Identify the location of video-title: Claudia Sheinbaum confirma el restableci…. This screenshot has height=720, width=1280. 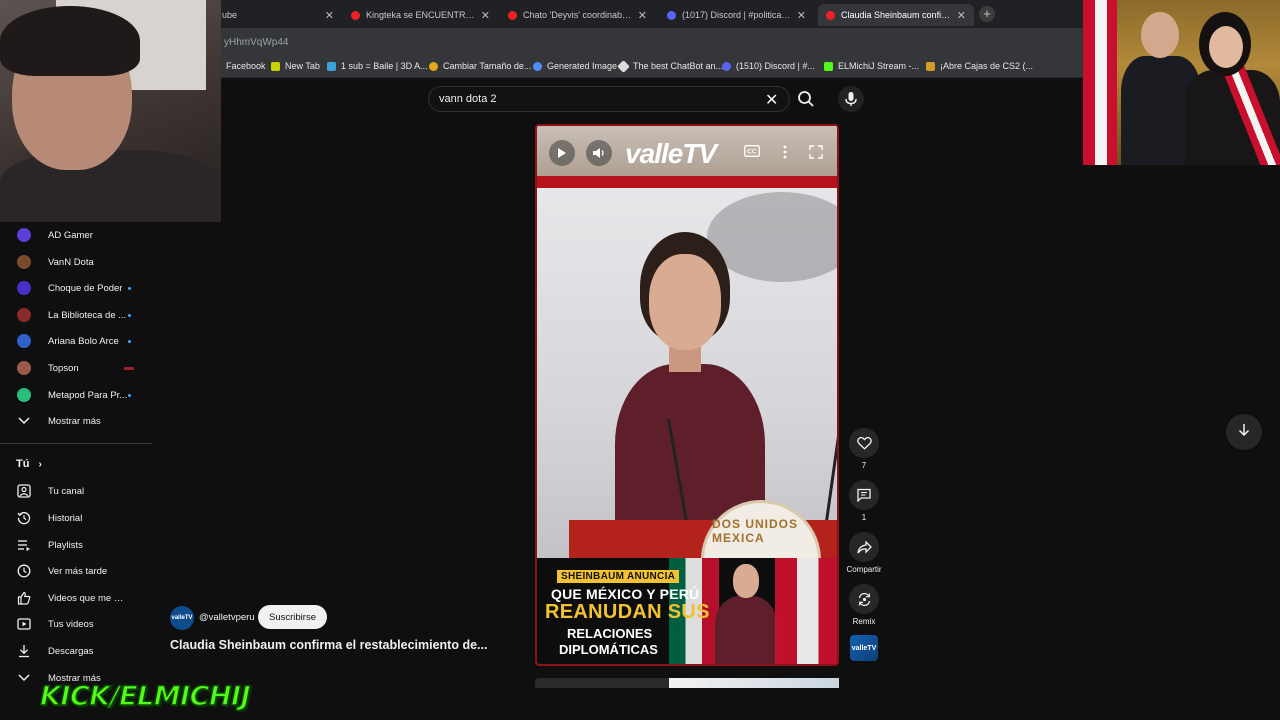
(335, 645).